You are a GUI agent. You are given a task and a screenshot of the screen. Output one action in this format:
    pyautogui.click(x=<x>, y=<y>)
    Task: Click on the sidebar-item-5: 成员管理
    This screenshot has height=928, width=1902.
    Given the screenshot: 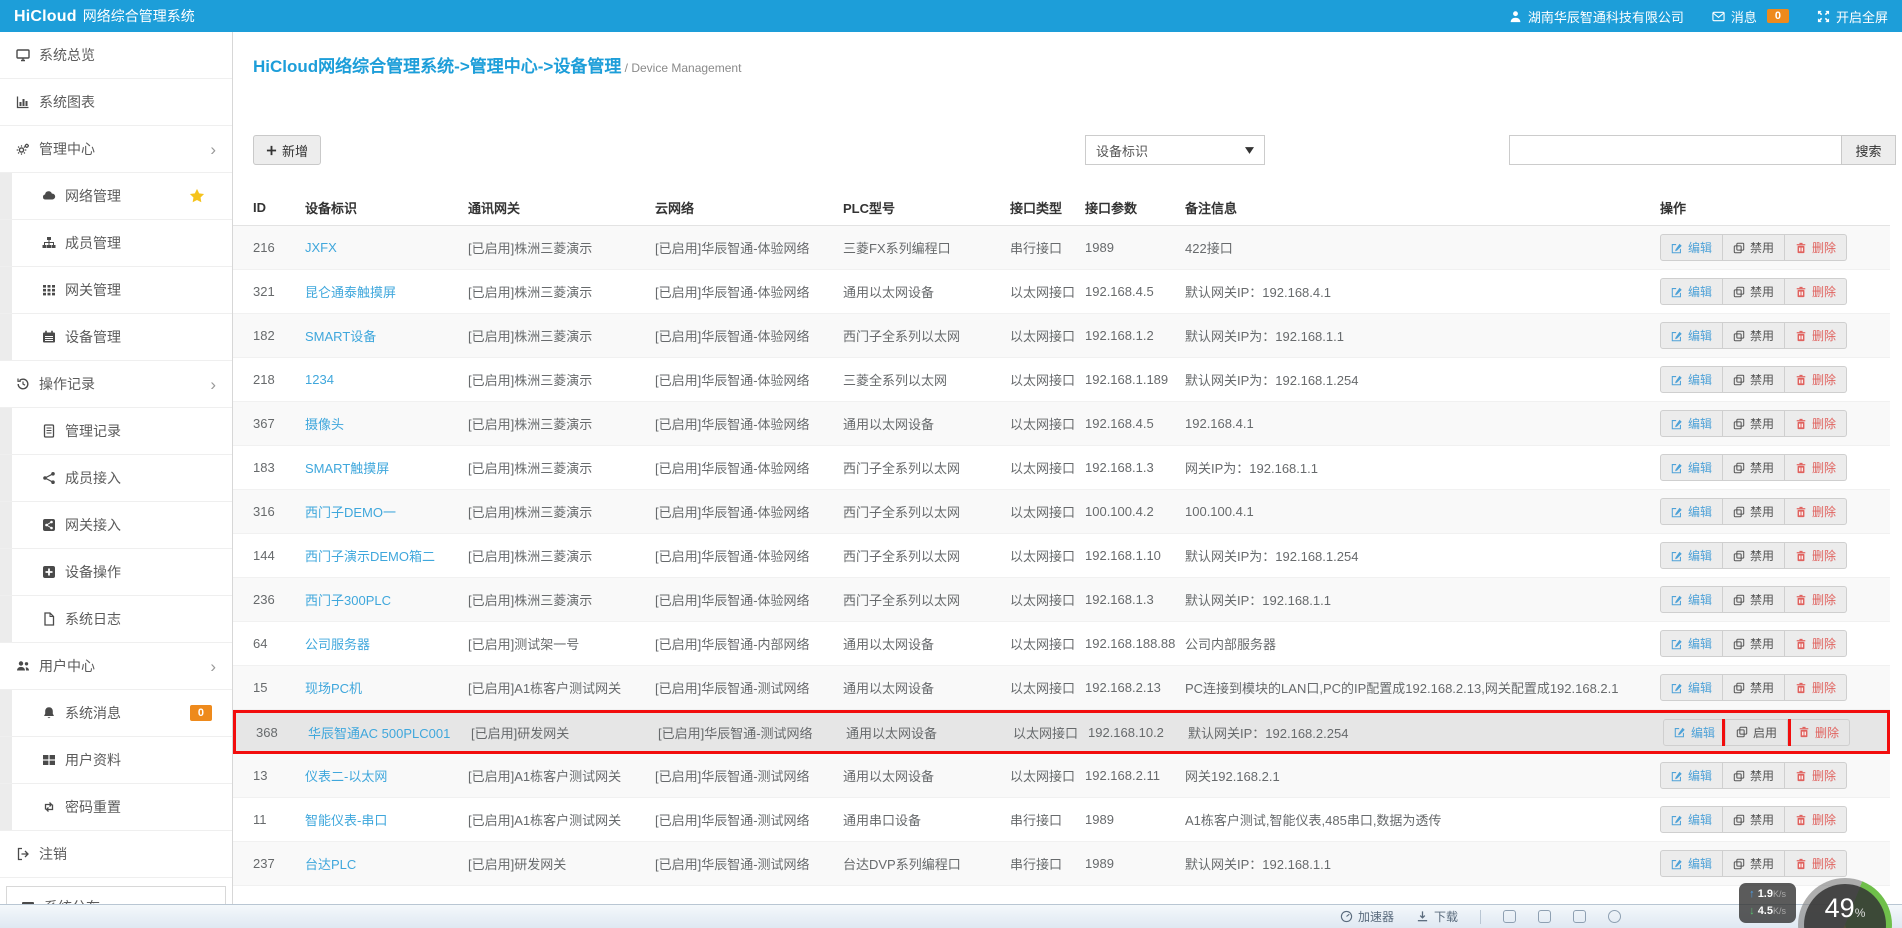 What is the action you would take?
    pyautogui.click(x=116, y=243)
    